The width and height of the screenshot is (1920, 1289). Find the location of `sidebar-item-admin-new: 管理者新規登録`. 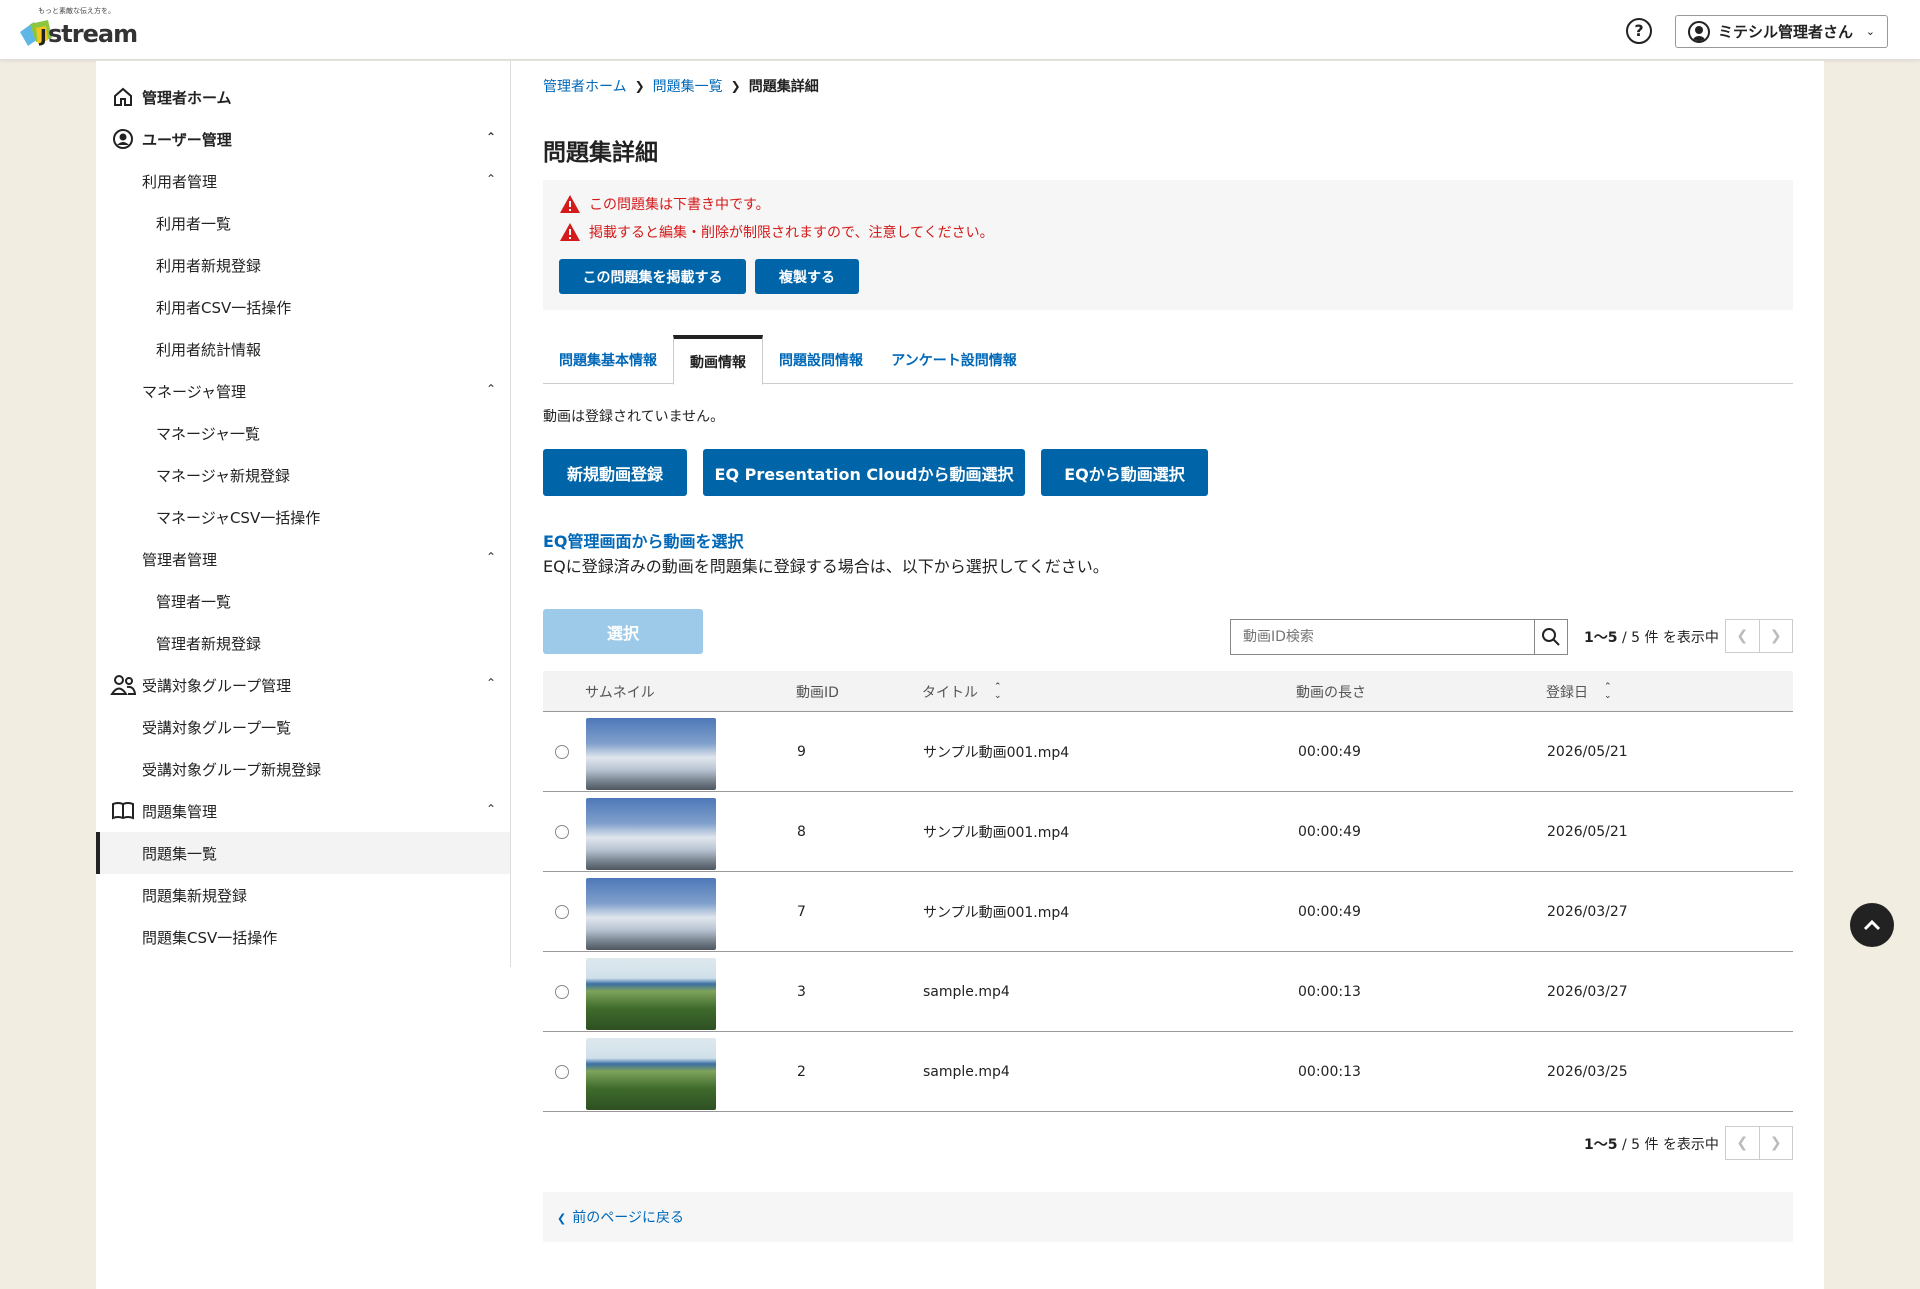

sidebar-item-admin-new: 管理者新規登録 is located at coordinates (303, 643).